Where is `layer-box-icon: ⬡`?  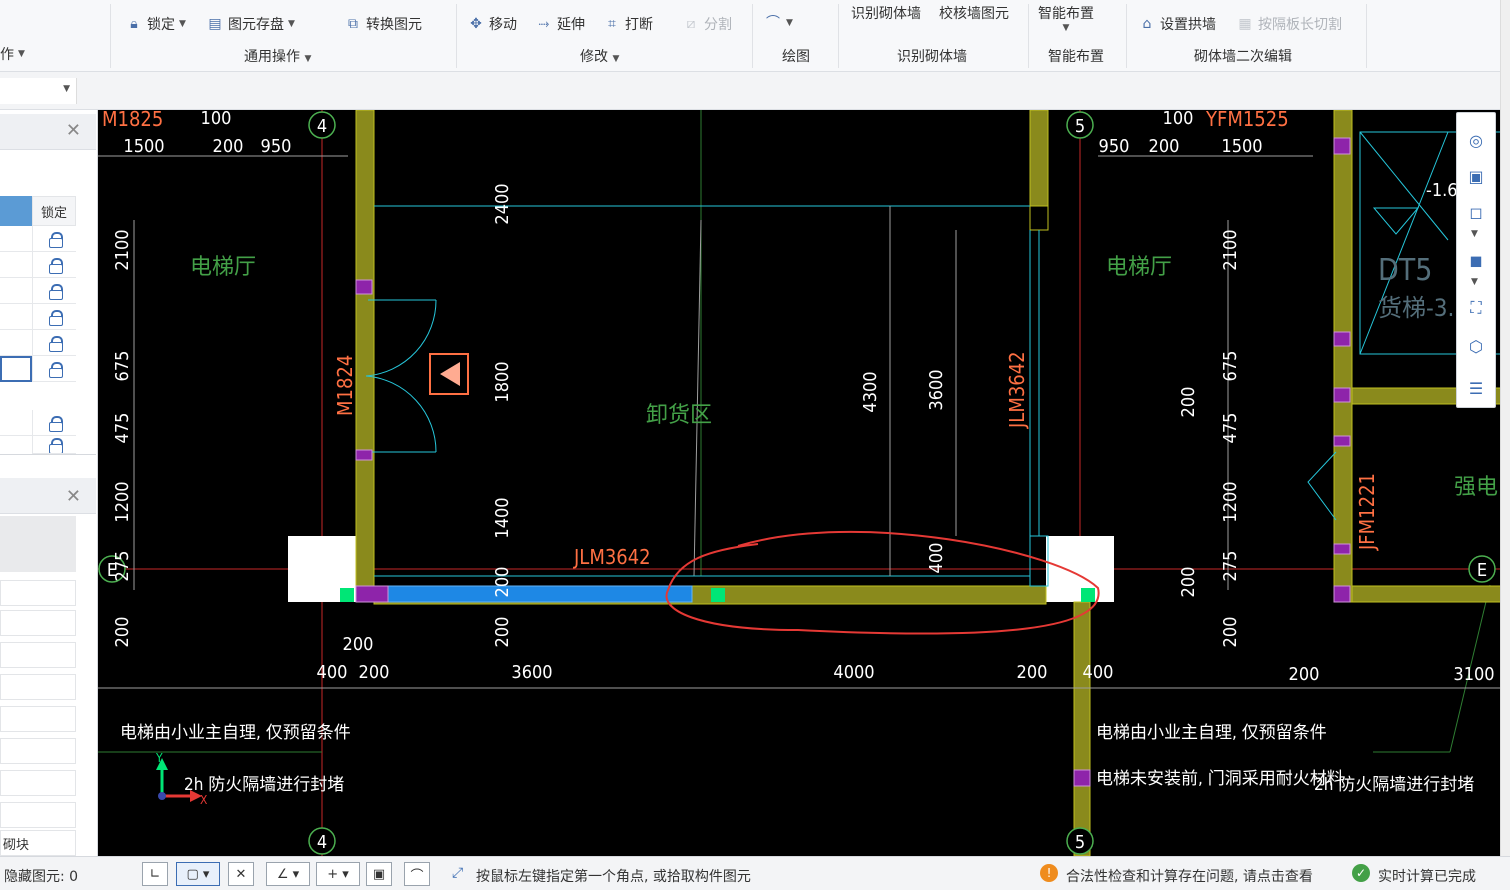 layer-box-icon: ⬡ is located at coordinates (1476, 346).